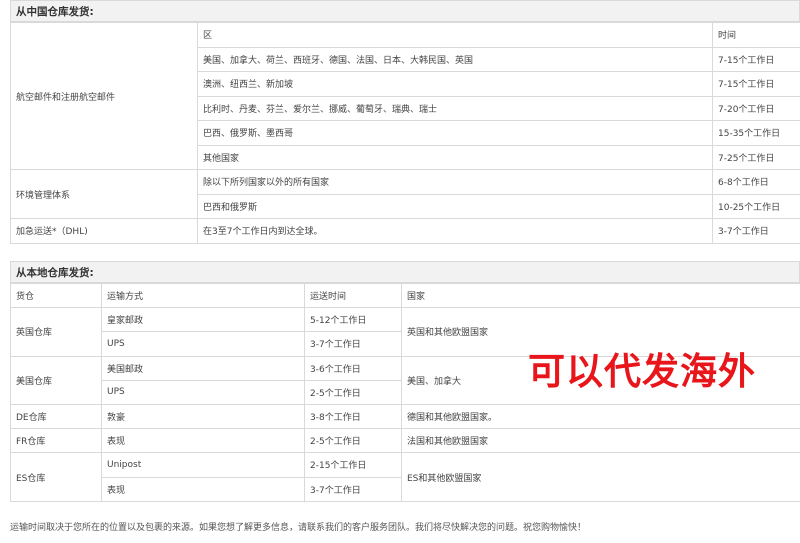 This screenshot has height=543, width=800. I want to click on time-cell: 3-6个工作日, so click(353, 368).